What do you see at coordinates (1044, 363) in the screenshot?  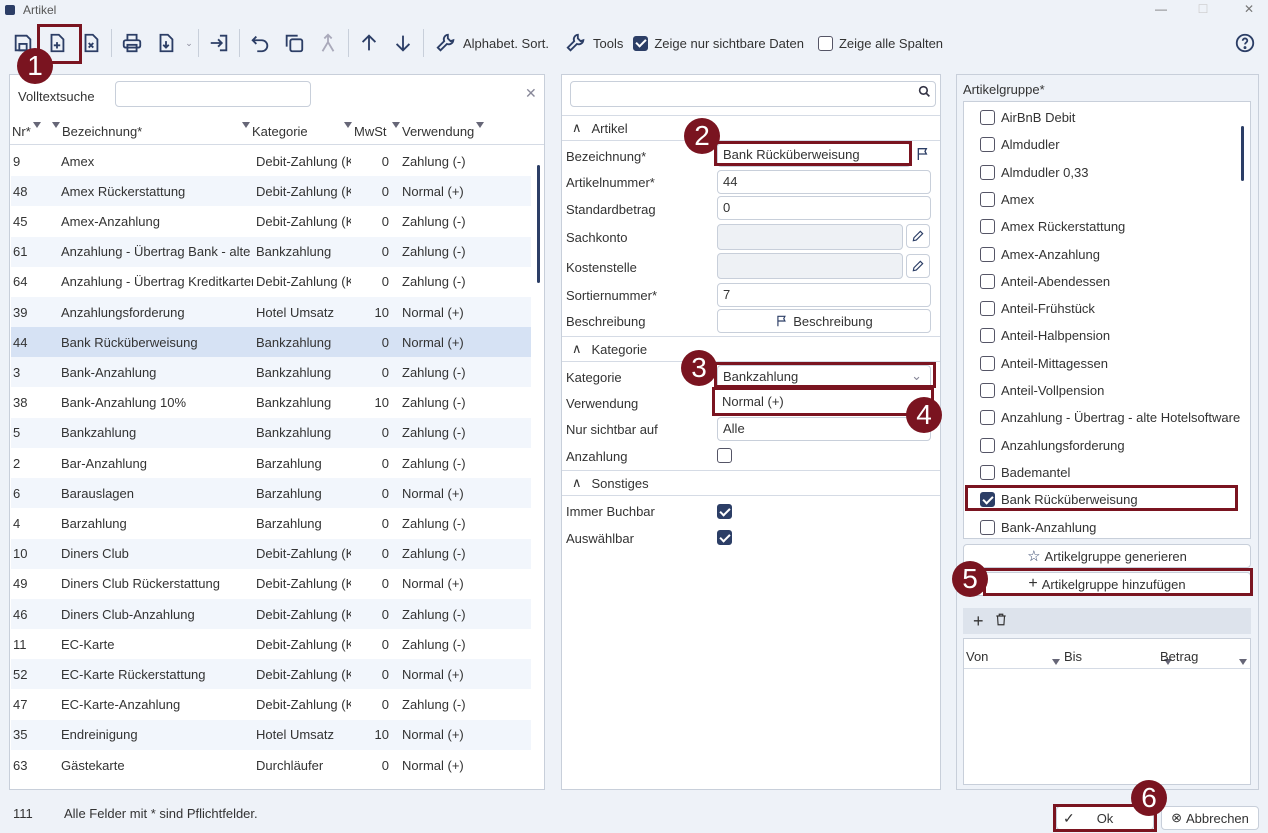 I see `article-group-item: Anteil-Mittagessen` at bounding box center [1044, 363].